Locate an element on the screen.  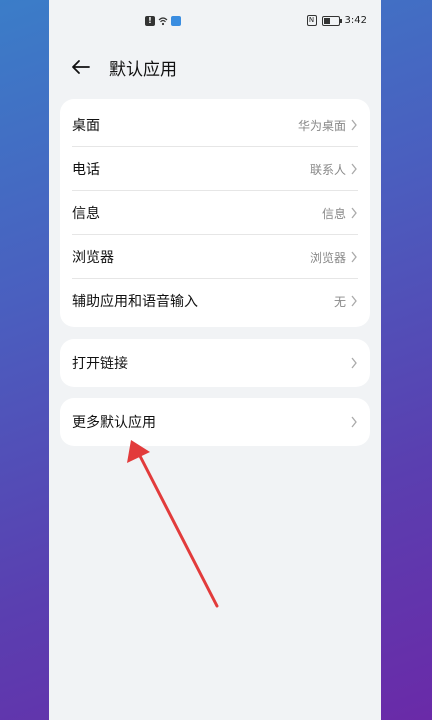
setting-row-open-links: 打开链接 is located at coordinates (215, 363).